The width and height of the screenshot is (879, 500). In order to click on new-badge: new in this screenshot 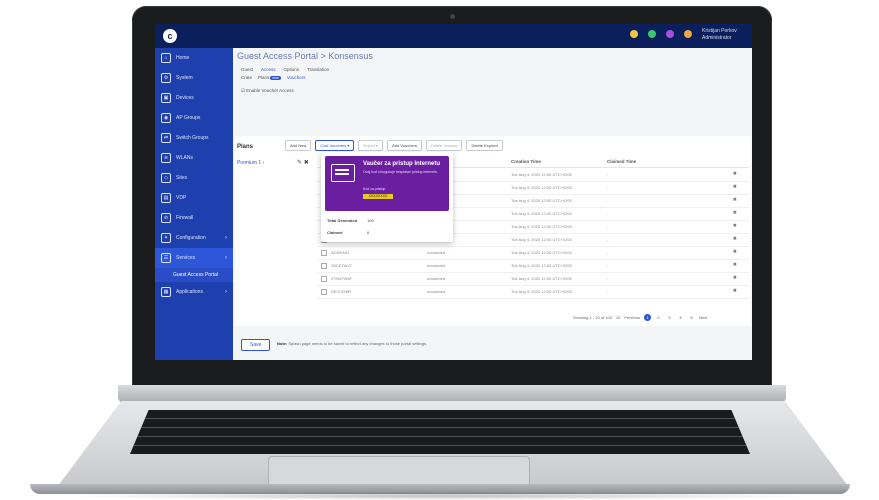, I will do `click(275, 78)`.